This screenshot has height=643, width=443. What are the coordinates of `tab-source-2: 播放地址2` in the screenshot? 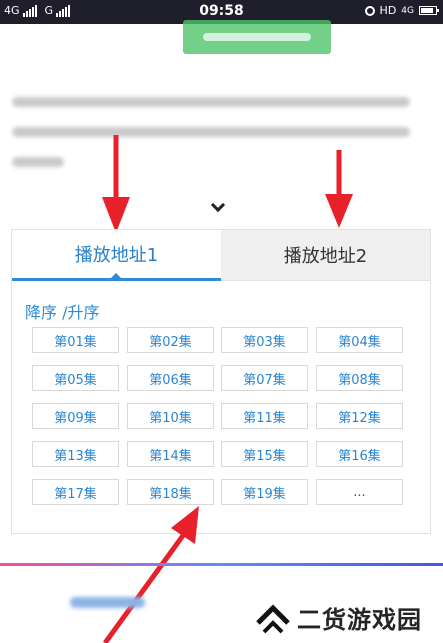 It's located at (325, 255).